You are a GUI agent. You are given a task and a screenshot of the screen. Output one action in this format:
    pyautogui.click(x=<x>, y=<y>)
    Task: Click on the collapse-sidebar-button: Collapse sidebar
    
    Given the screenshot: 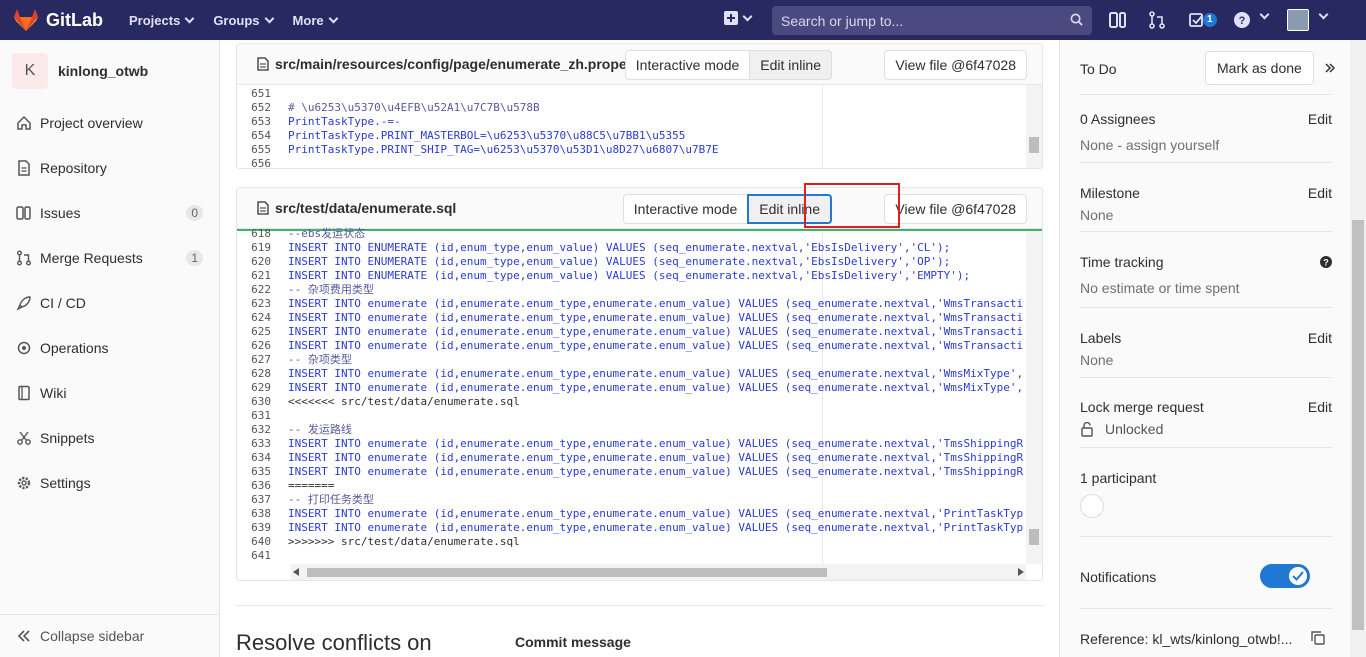 What is the action you would take?
    pyautogui.click(x=109, y=635)
    